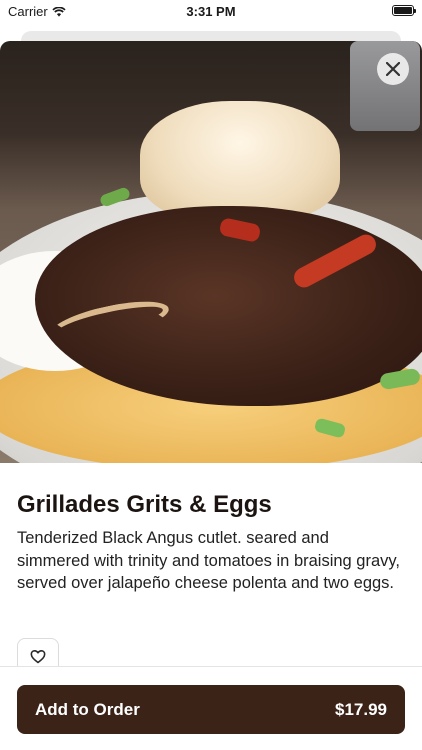 The width and height of the screenshot is (422, 750). I want to click on add-to-order-label: Add to Order, so click(87, 709).